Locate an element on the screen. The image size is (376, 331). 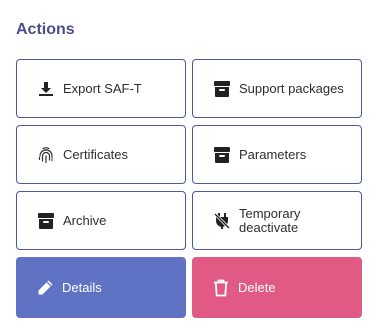
support-packages-label: Support packages is located at coordinates (291, 88).